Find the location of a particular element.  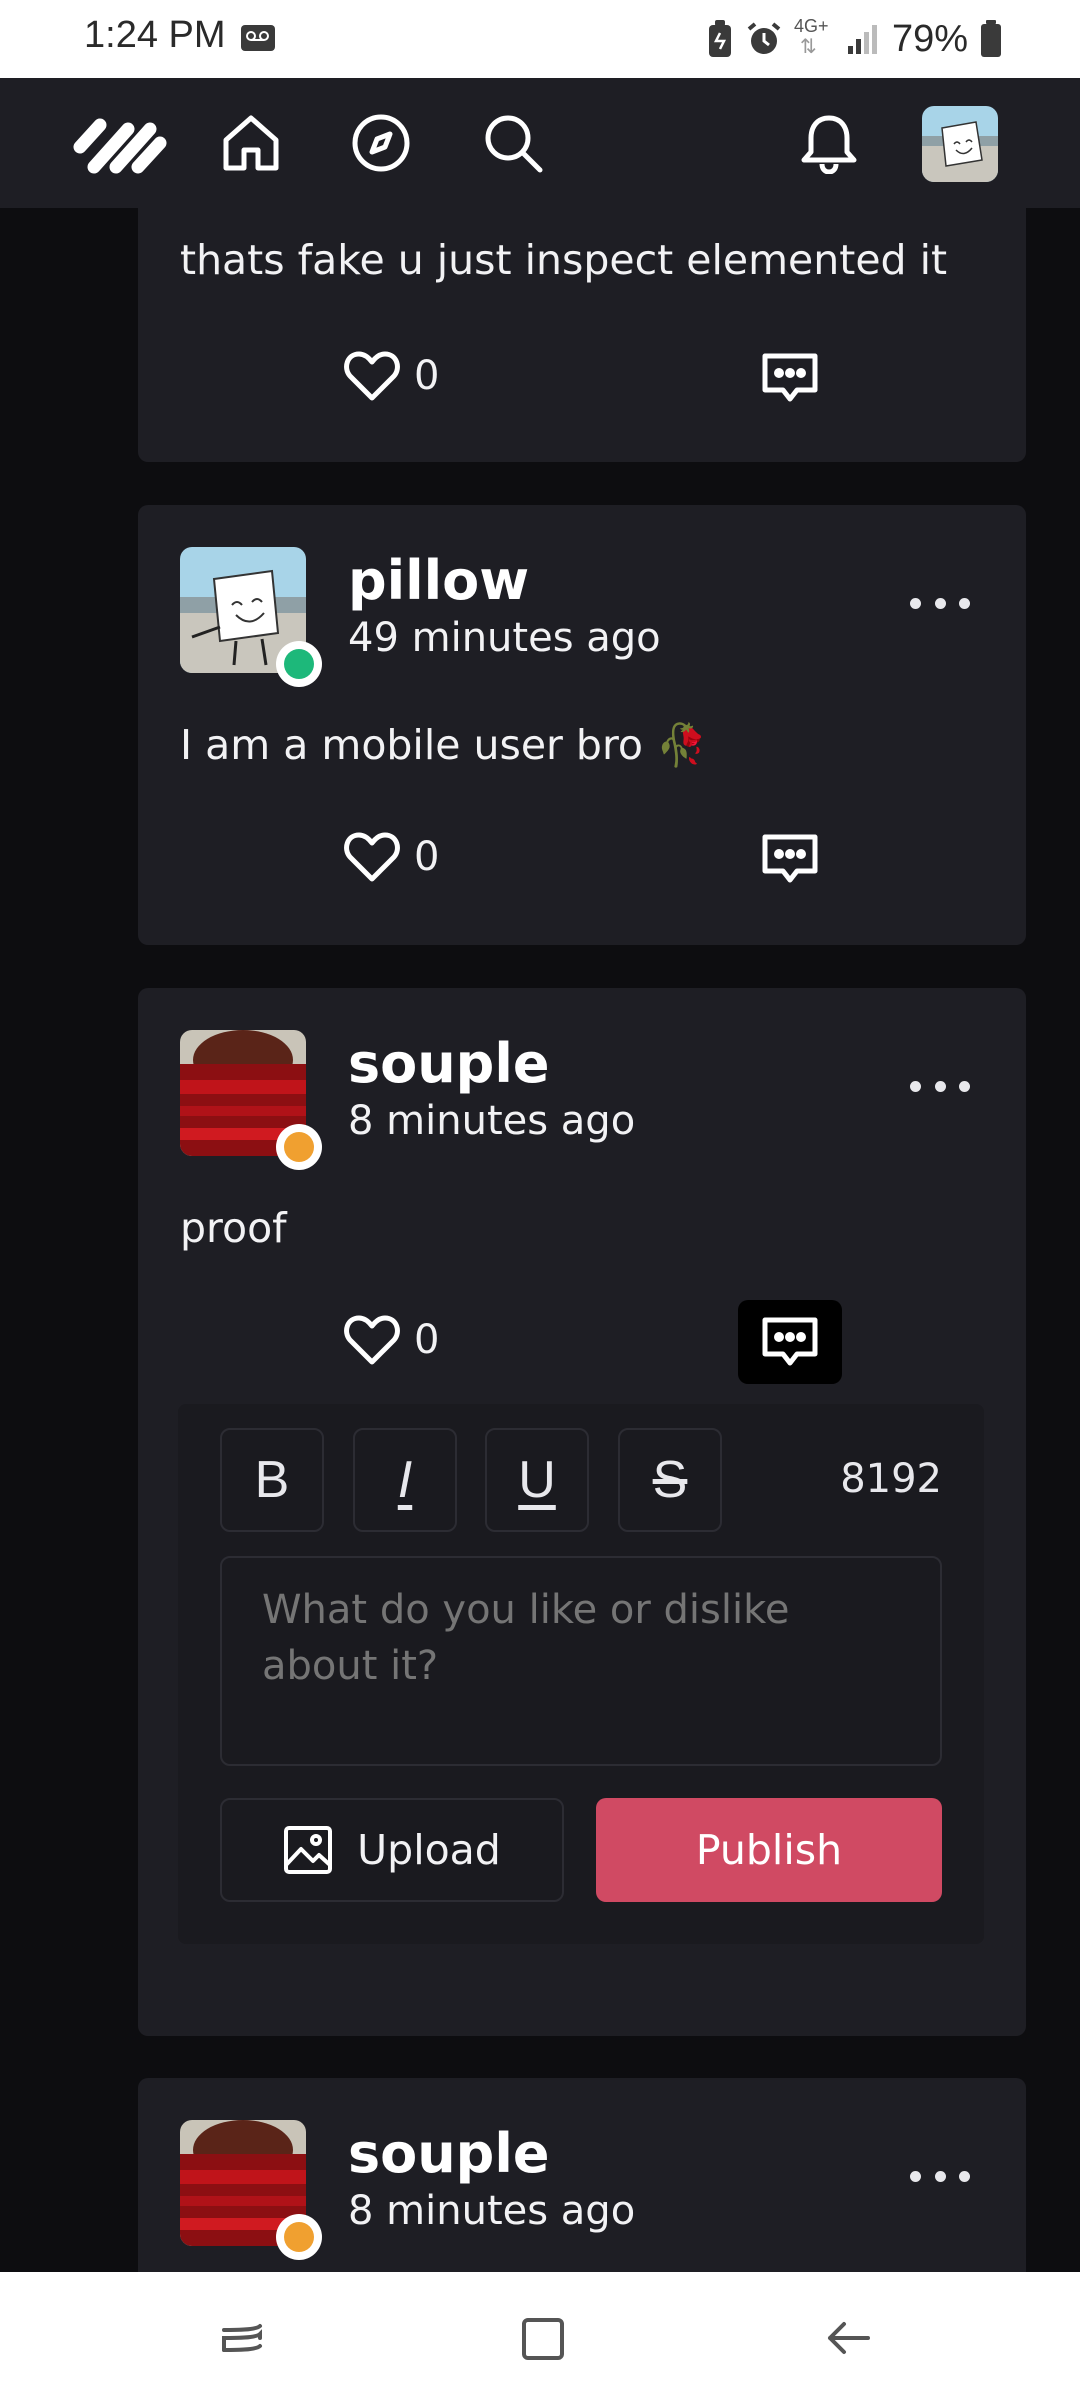

character-count: 8192 is located at coordinates (891, 1479).